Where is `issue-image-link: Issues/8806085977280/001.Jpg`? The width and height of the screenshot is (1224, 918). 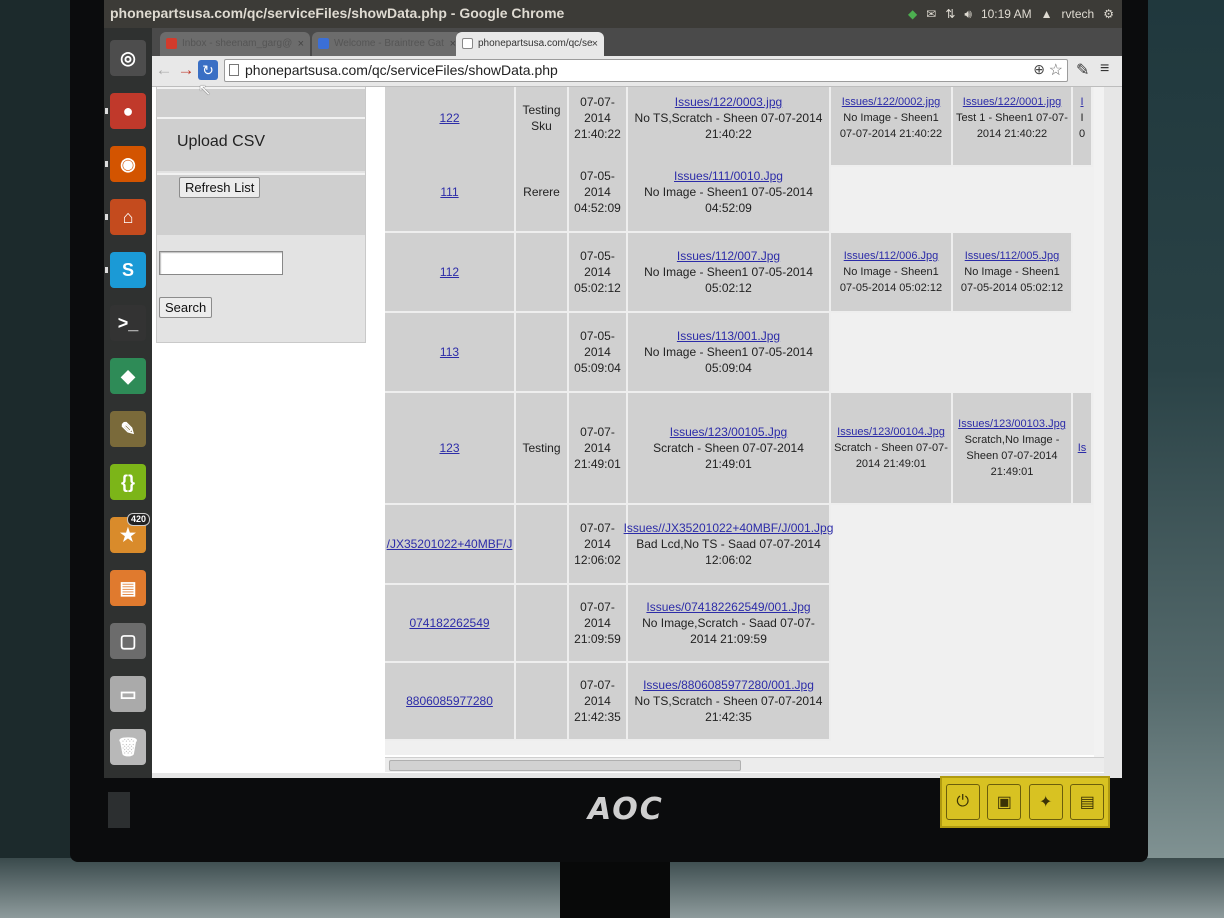
issue-image-link: Issues/8806085977280/001.Jpg is located at coordinates (728, 685).